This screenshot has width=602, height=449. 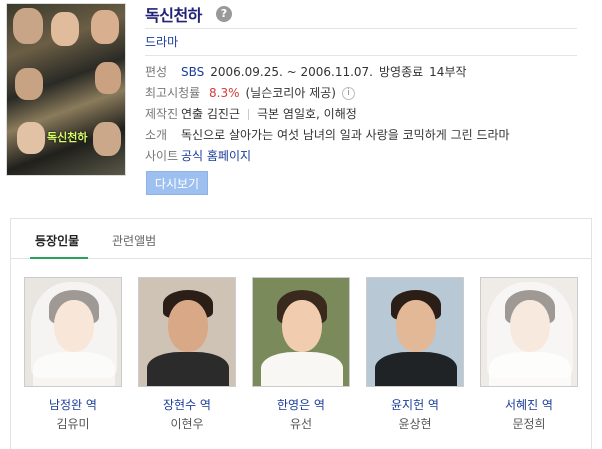 What do you see at coordinates (415, 404) in the screenshot?
I see `cast-role: 윤지헌 역` at bounding box center [415, 404].